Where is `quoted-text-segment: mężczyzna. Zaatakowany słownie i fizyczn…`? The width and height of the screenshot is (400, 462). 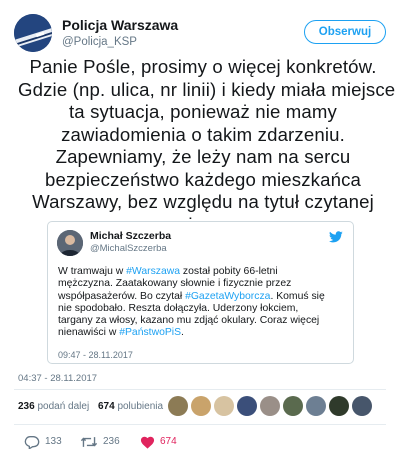 quoted-text-segment: mężczyzna. Zaatakowany słownie i fizyczn… is located at coordinates (175, 284).